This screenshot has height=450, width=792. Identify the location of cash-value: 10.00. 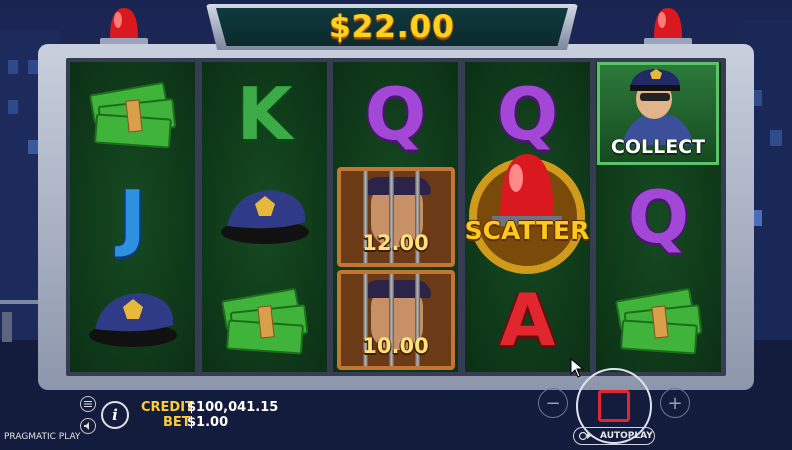
(395, 345).